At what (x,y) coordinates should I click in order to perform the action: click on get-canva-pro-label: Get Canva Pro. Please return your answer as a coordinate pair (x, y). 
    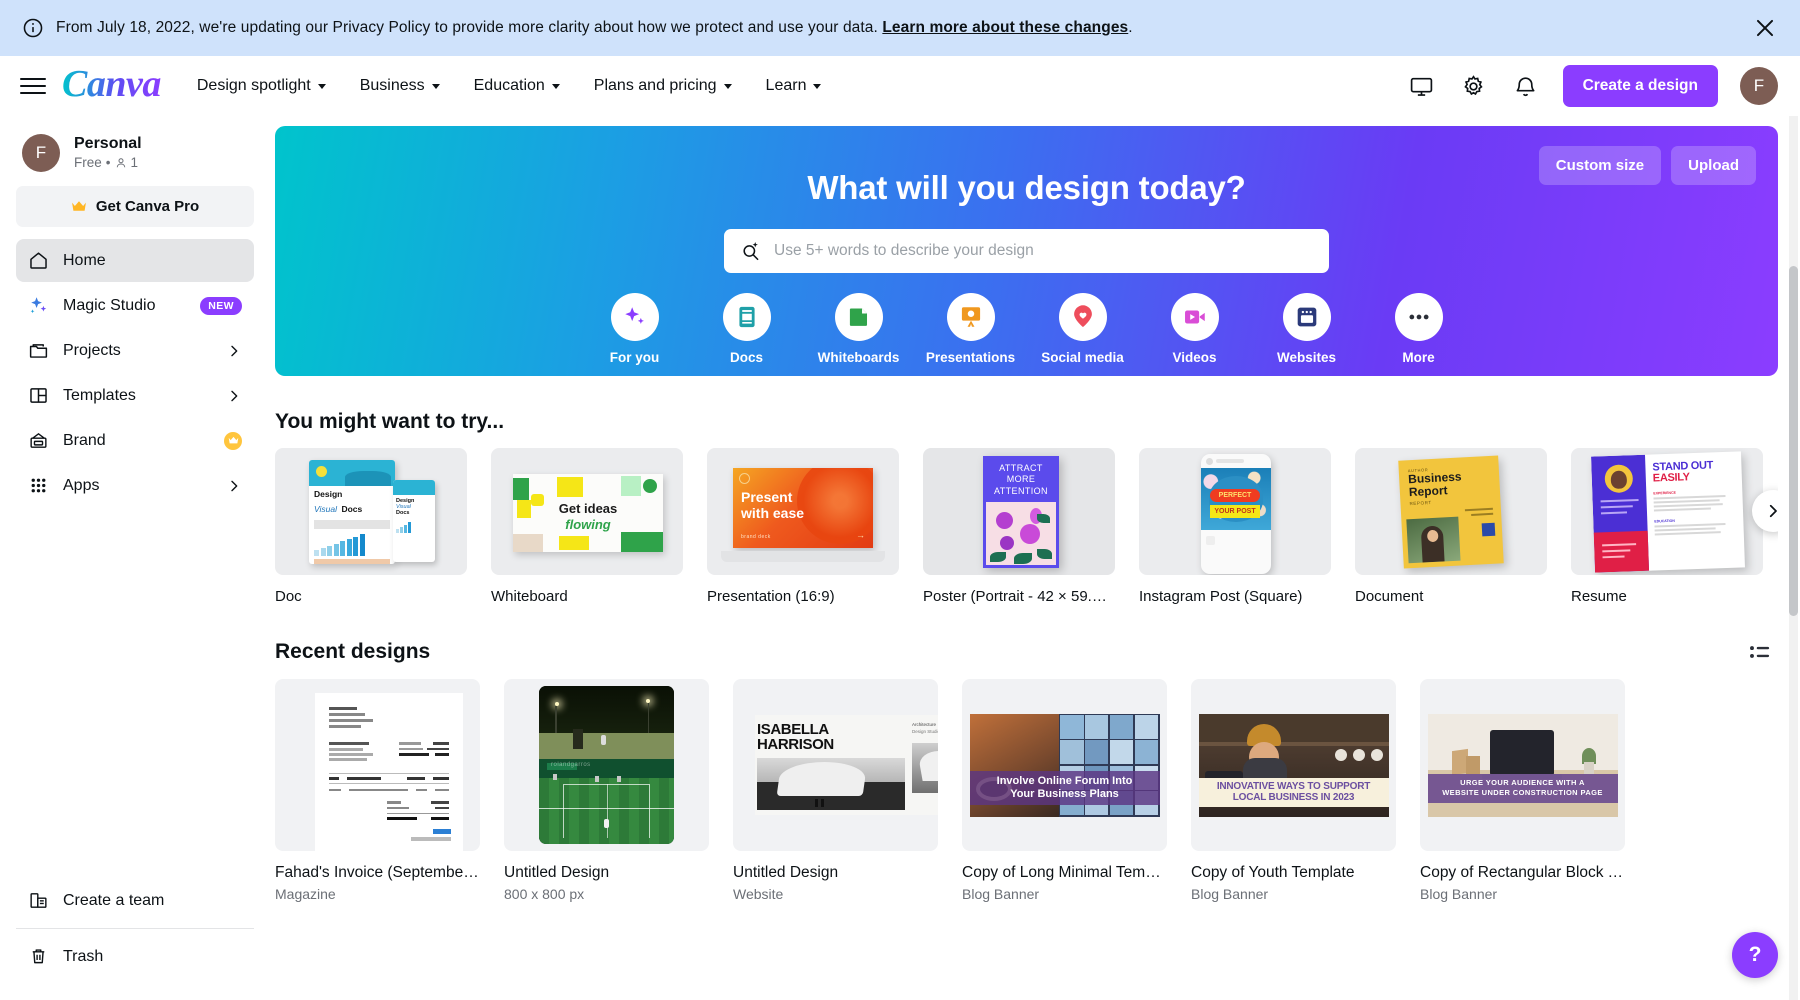
    Looking at the image, I should click on (147, 206).